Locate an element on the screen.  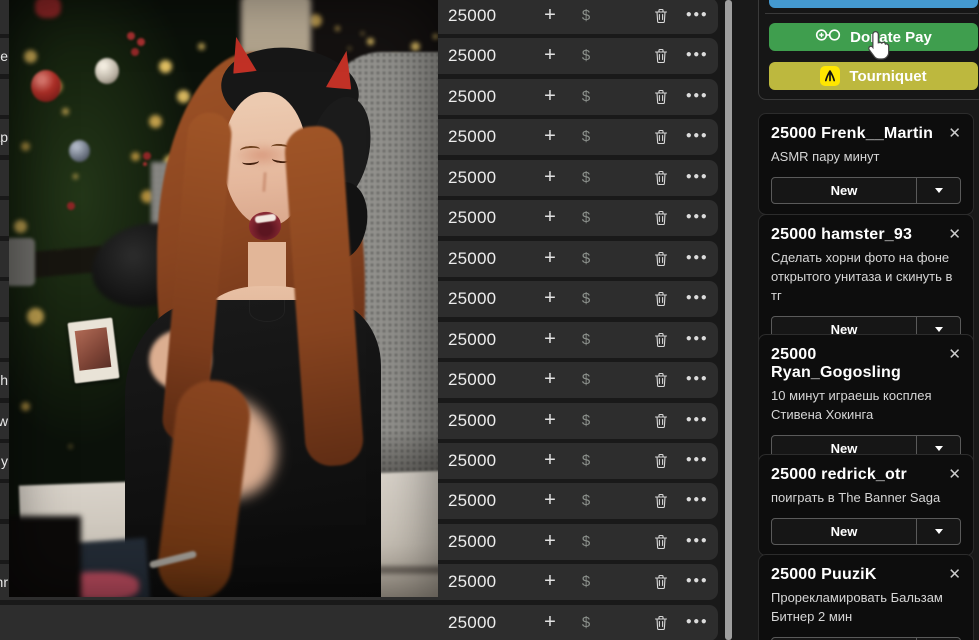
tourniquet-icon is located at coordinates (830, 76).